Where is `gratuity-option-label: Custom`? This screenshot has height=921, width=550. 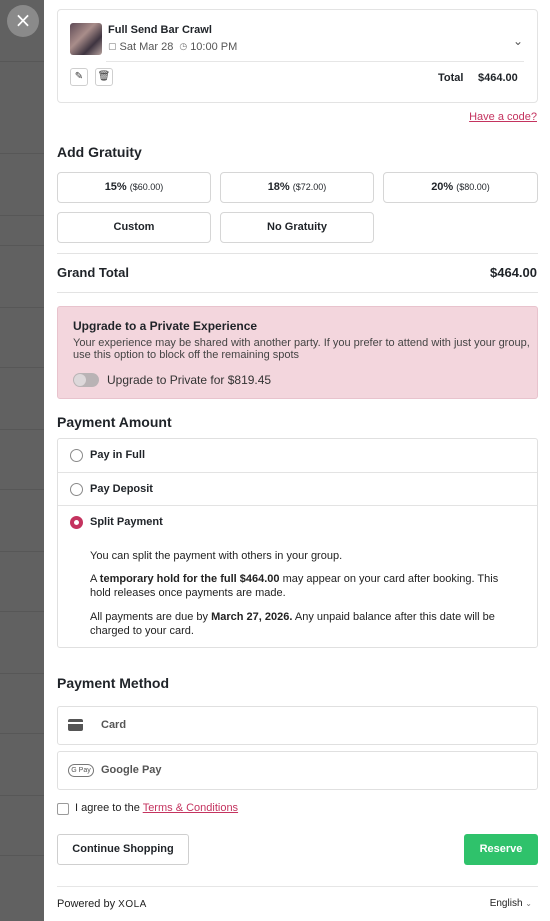
gratuity-option-label: Custom is located at coordinates (134, 227).